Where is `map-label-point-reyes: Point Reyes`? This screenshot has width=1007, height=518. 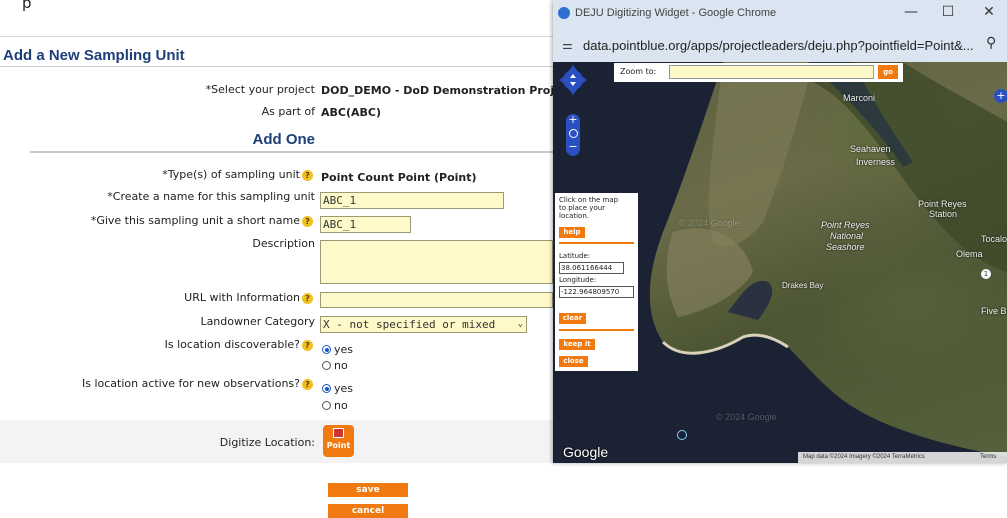 map-label-point-reyes: Point Reyes is located at coordinates (845, 225).